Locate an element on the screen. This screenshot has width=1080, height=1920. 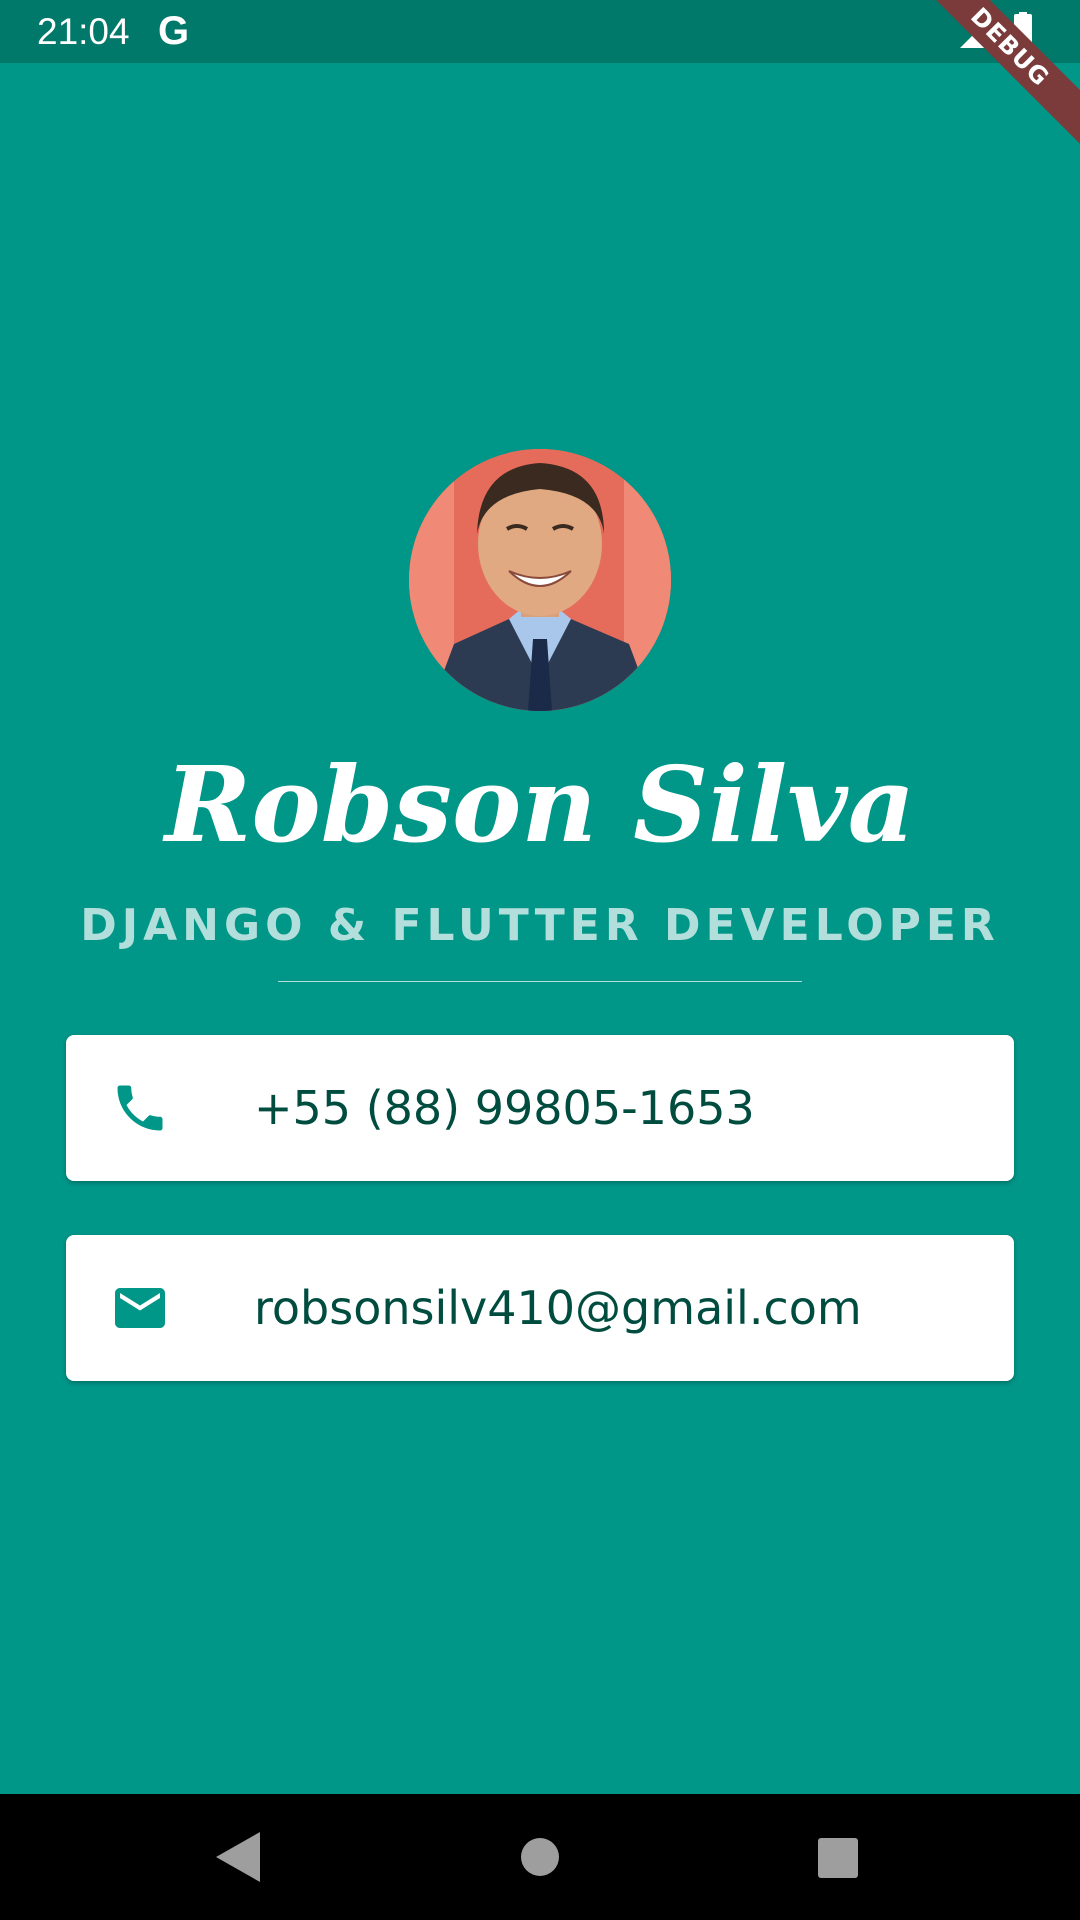
google-icon: G is located at coordinates (174, 31).